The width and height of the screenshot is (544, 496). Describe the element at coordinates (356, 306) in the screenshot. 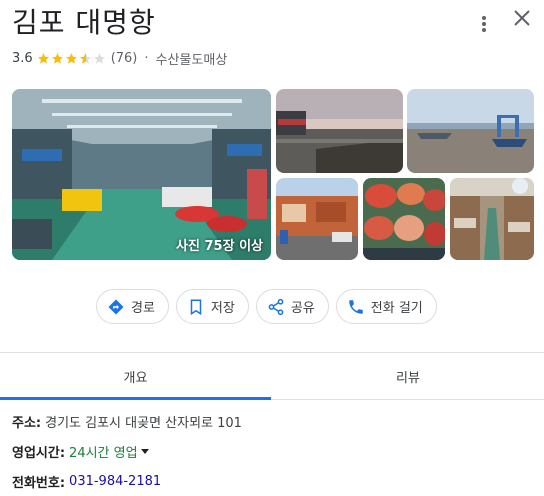

I see `phone-icon` at that location.